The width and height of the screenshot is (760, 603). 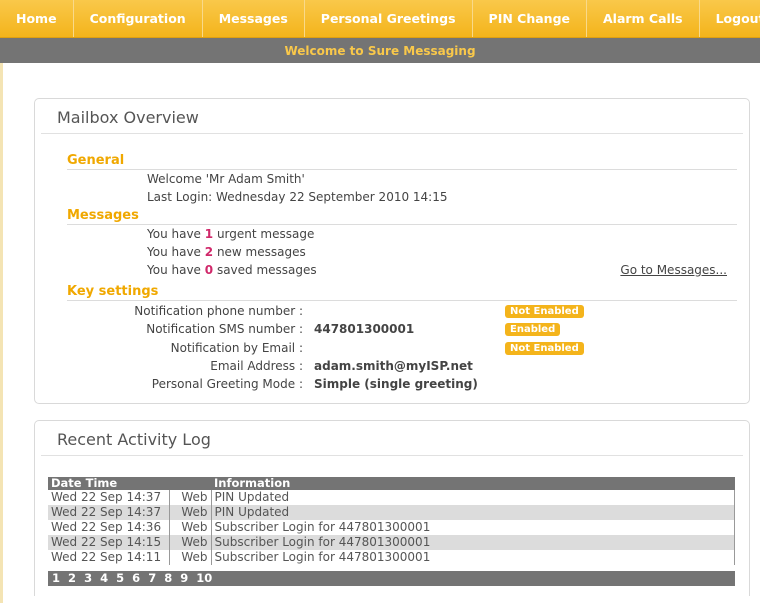 What do you see at coordinates (389, 18) in the screenshot?
I see `nav-personal-greetings: Personal Greetings` at bounding box center [389, 18].